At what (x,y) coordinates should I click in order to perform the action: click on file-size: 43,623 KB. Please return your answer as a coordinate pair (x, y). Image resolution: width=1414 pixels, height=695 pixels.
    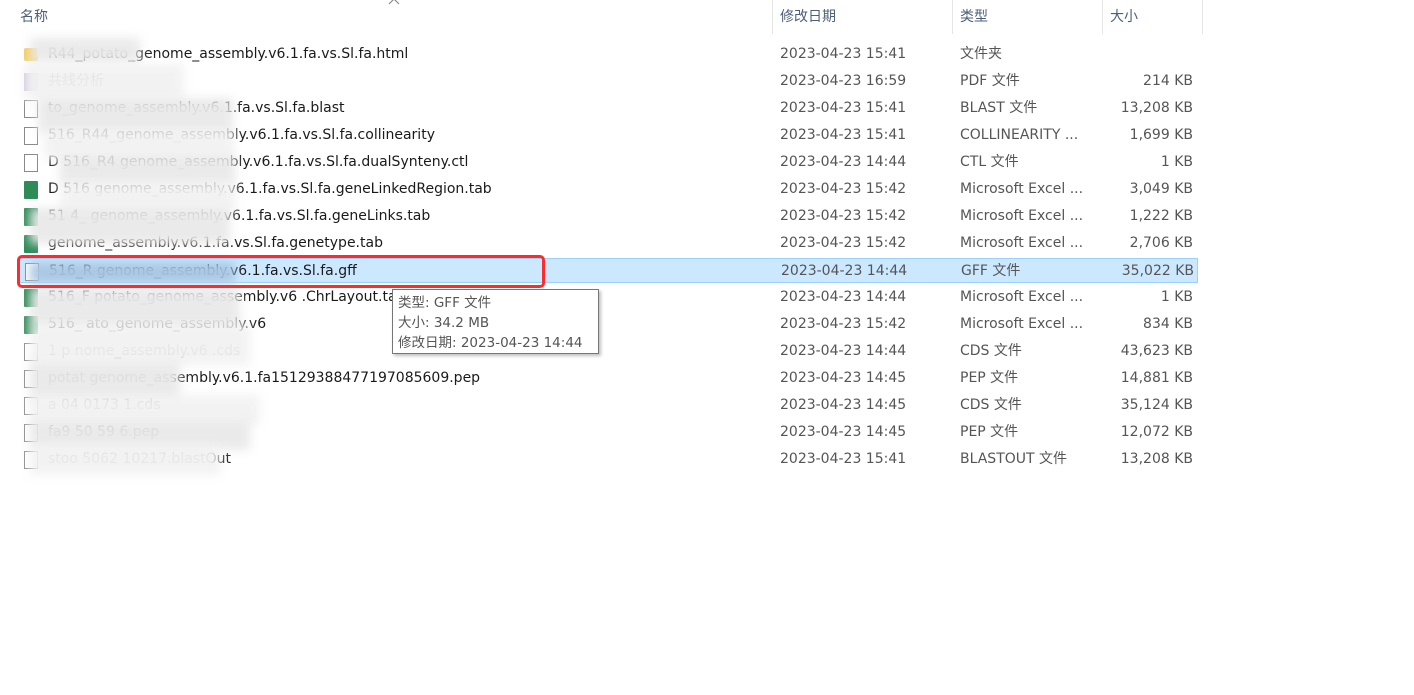
    Looking at the image, I should click on (1156, 351).